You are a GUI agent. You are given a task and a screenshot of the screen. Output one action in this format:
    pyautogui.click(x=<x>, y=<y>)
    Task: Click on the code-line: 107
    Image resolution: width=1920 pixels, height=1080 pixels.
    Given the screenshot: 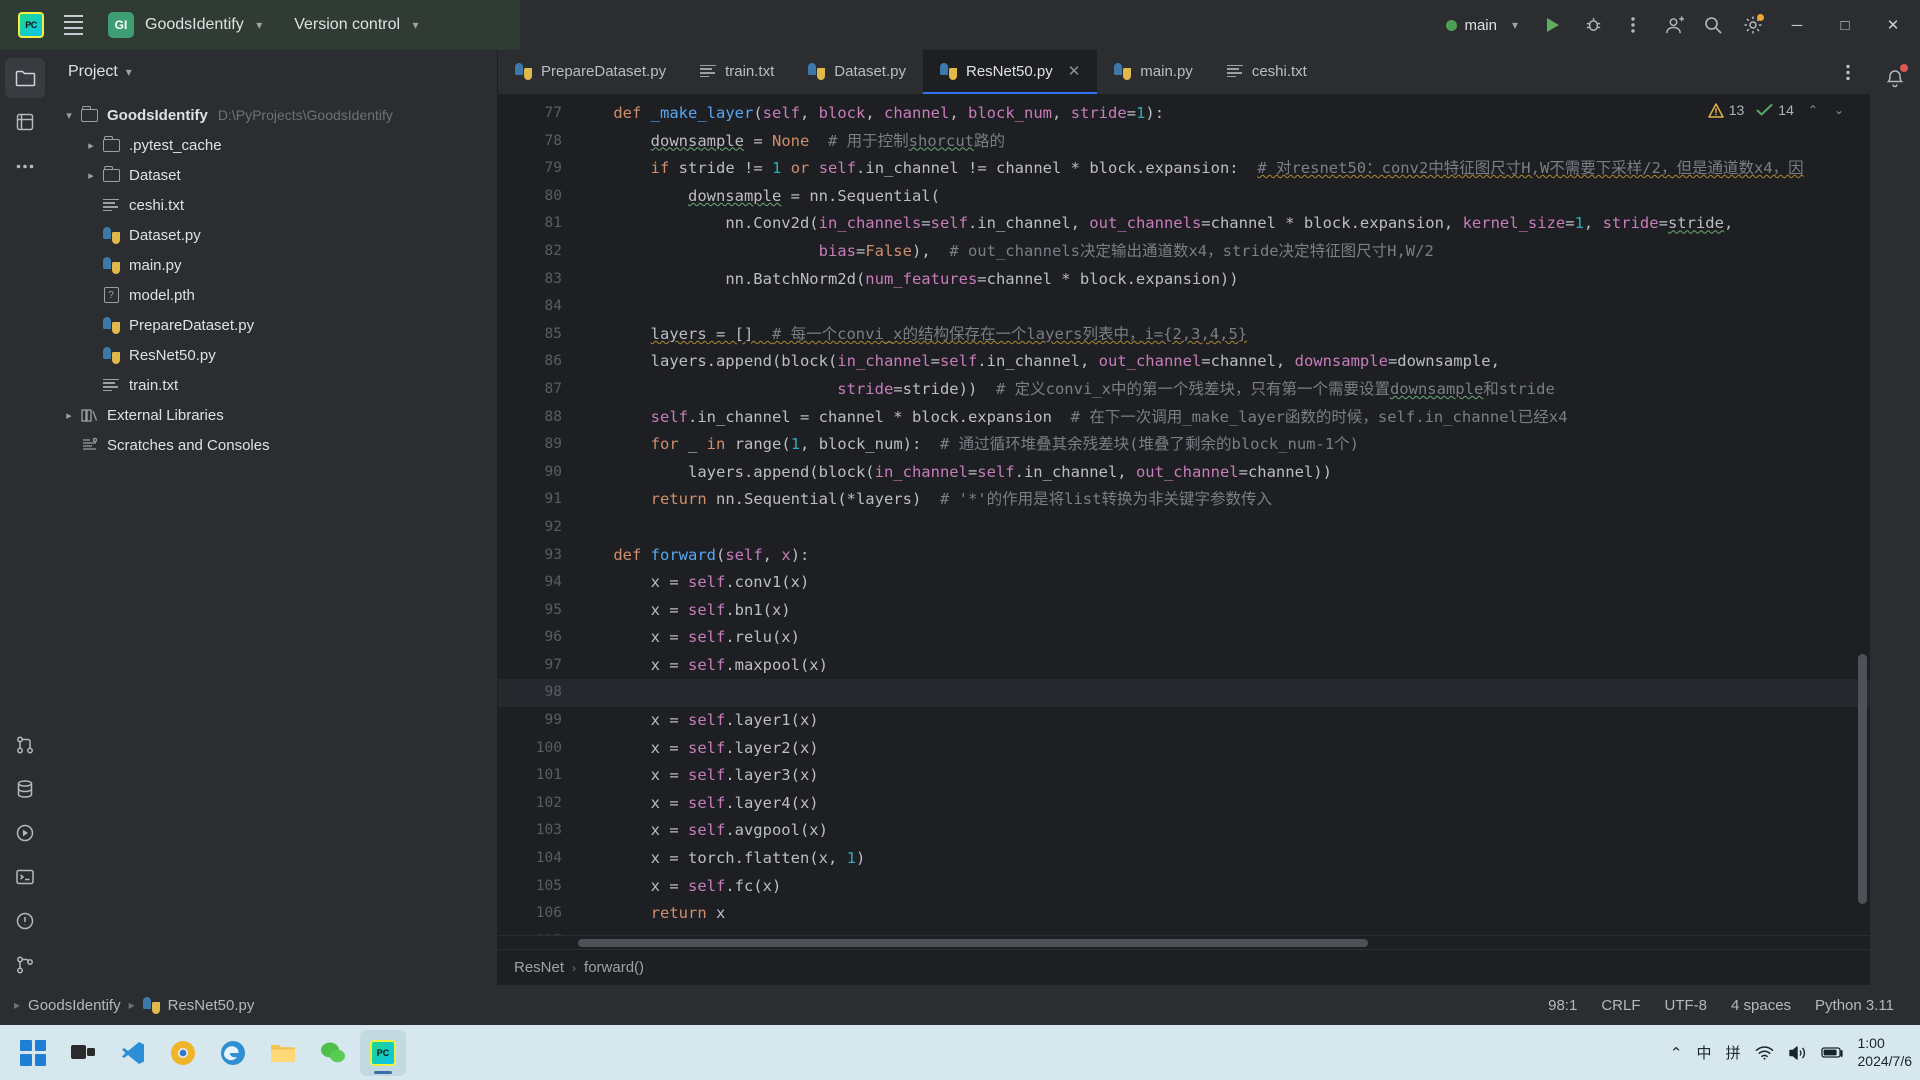 What is the action you would take?
    pyautogui.click(x=1184, y=931)
    